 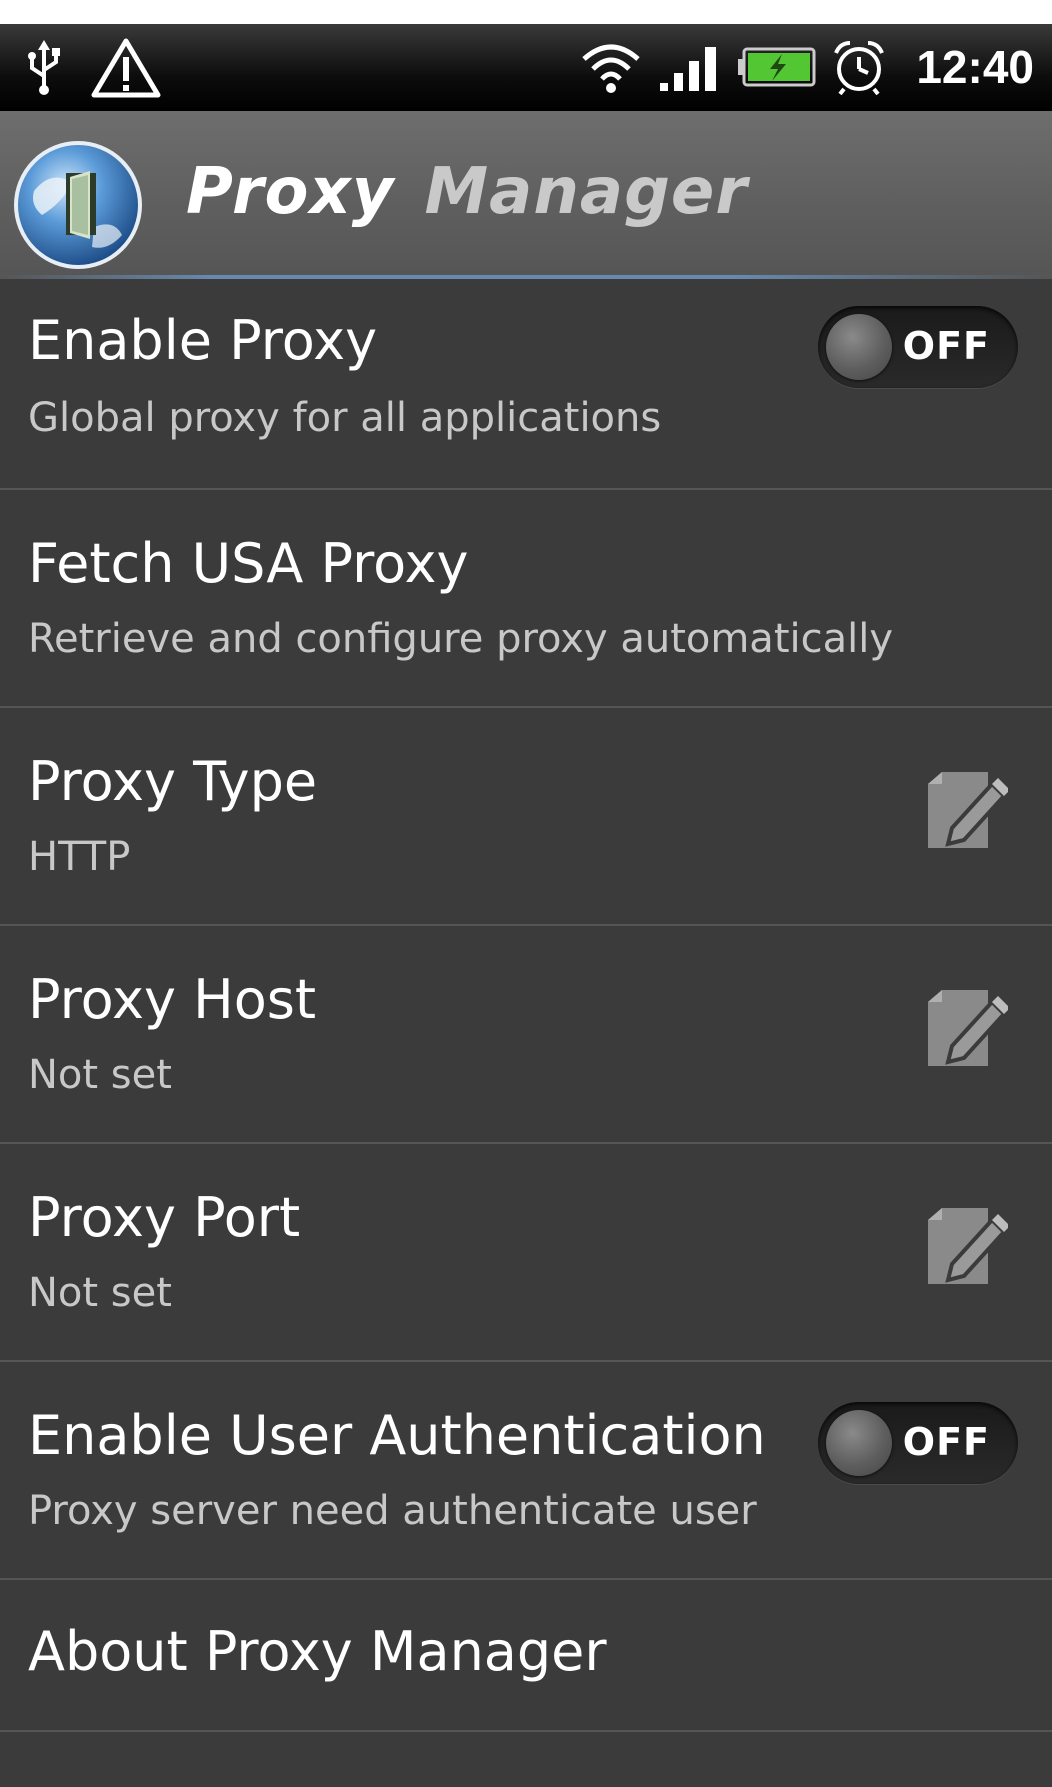 I want to click on setting-title: Proxy Host, so click(x=172, y=999).